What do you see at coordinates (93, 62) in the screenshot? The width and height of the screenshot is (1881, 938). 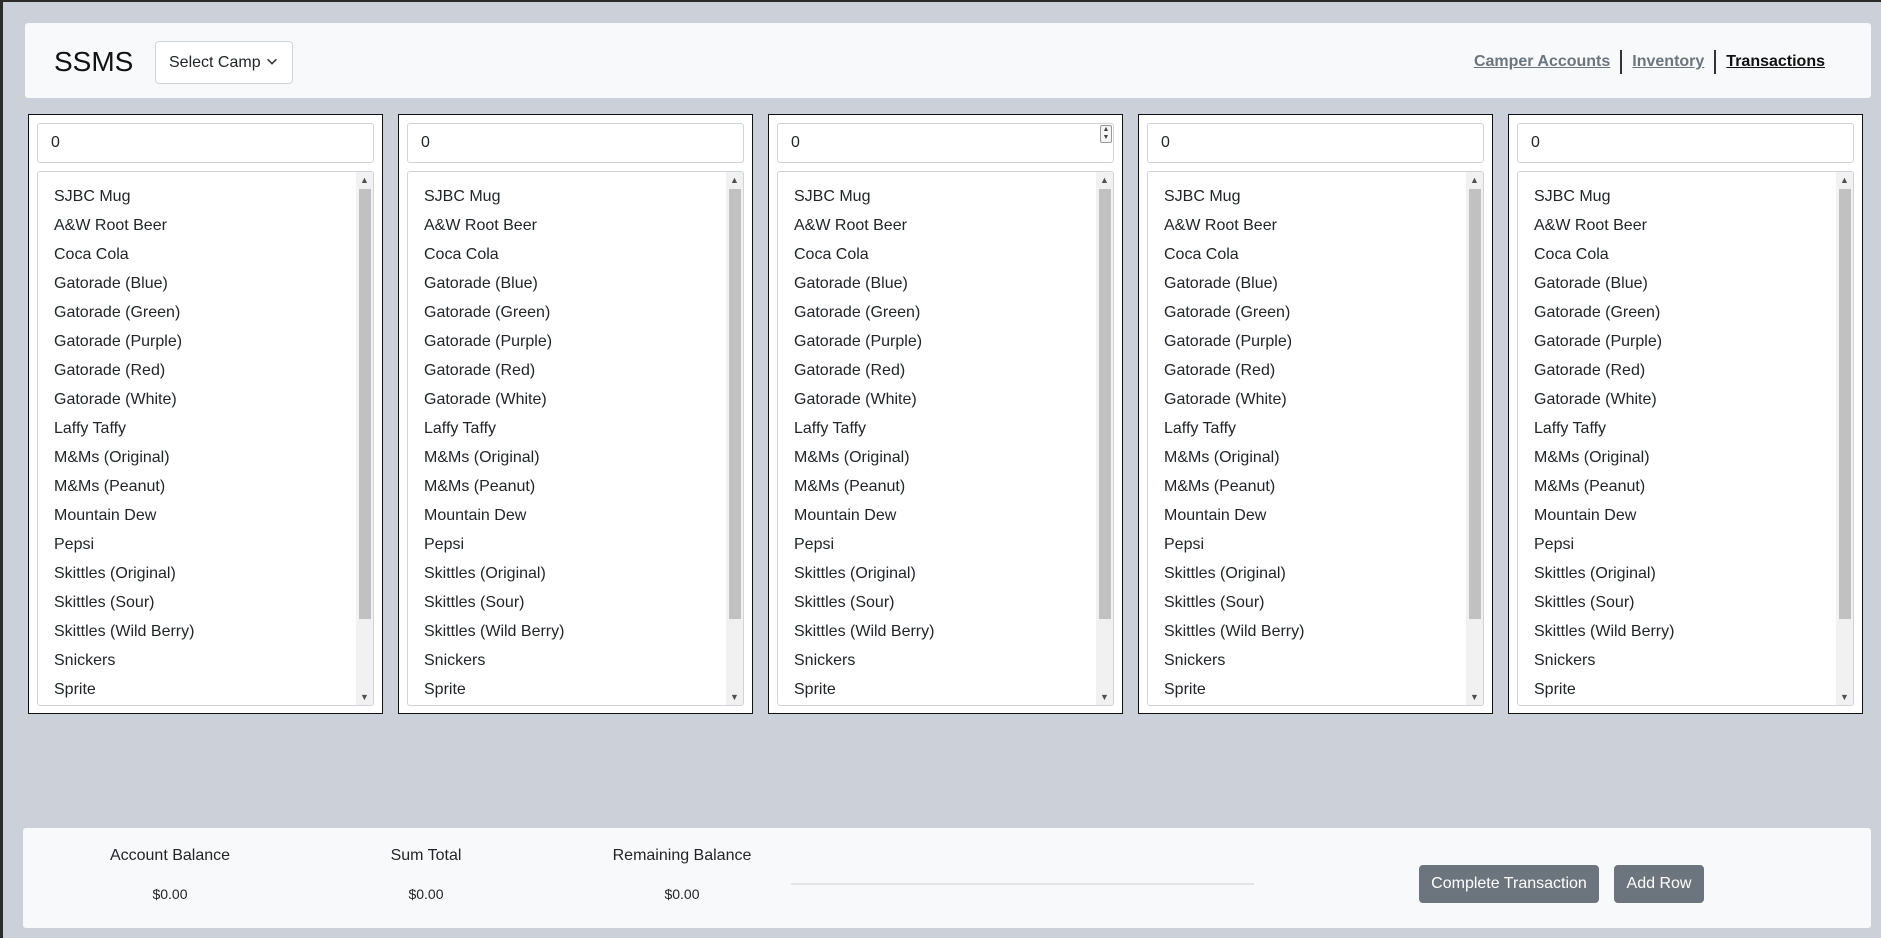 I see `brand-logo: SSMS` at bounding box center [93, 62].